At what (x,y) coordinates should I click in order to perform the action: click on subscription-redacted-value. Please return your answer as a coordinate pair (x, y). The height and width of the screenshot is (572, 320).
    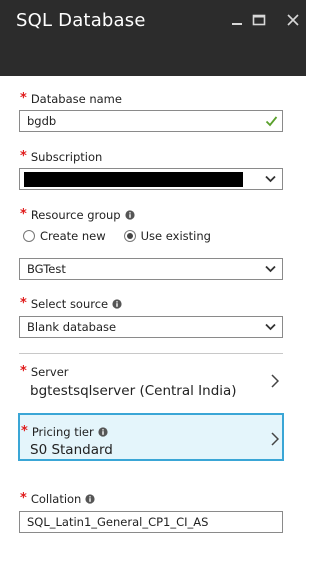
    Looking at the image, I should click on (133, 179).